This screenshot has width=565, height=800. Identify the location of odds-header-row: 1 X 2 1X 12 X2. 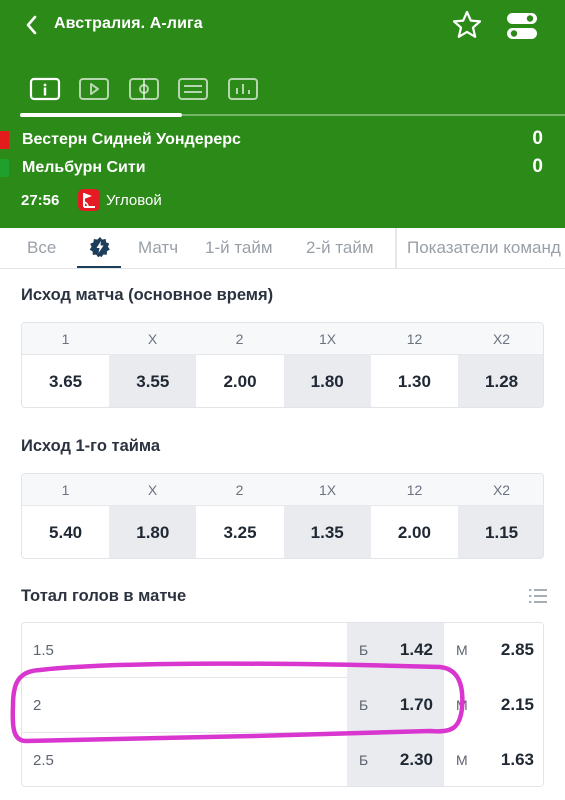
(282, 339).